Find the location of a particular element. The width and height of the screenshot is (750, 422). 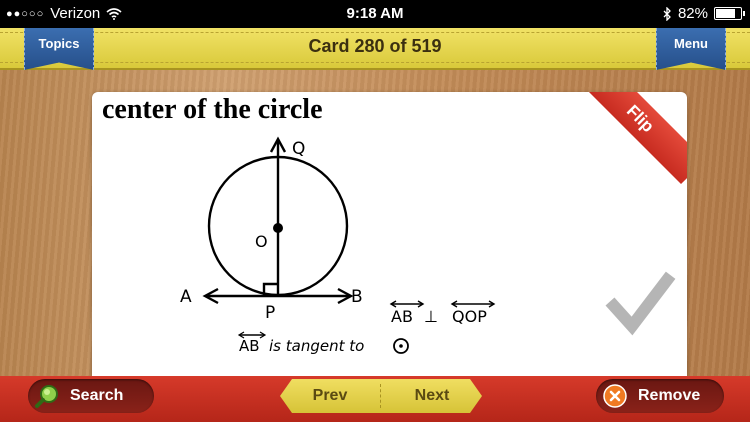

label-q: Q is located at coordinates (298, 149).